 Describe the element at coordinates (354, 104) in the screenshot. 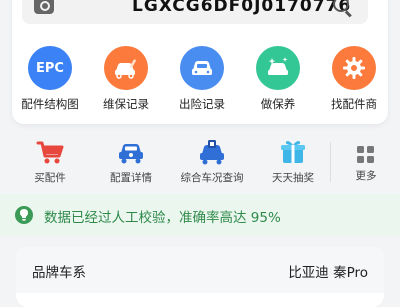

I see `feature-label: 找配件商` at that location.